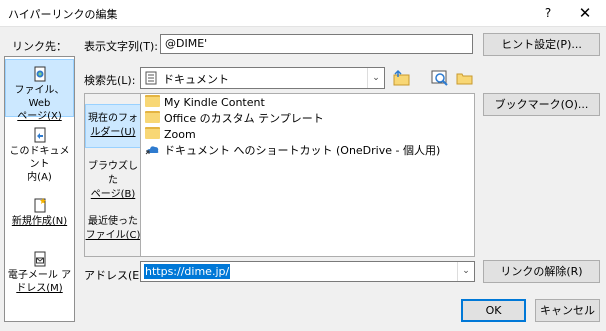  I want to click on file-name: ドキュメント へのショートカット (OneDrive - 個人用), so click(302, 150).